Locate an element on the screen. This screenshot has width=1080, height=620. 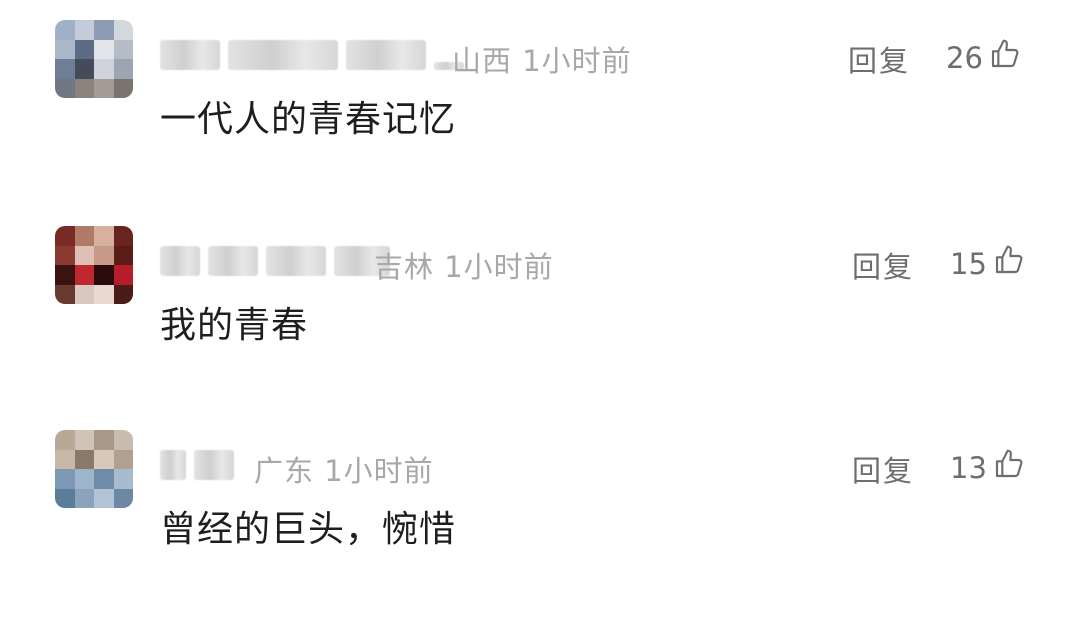
comment-text: 一代人的青春记忆 is located at coordinates (308, 119).